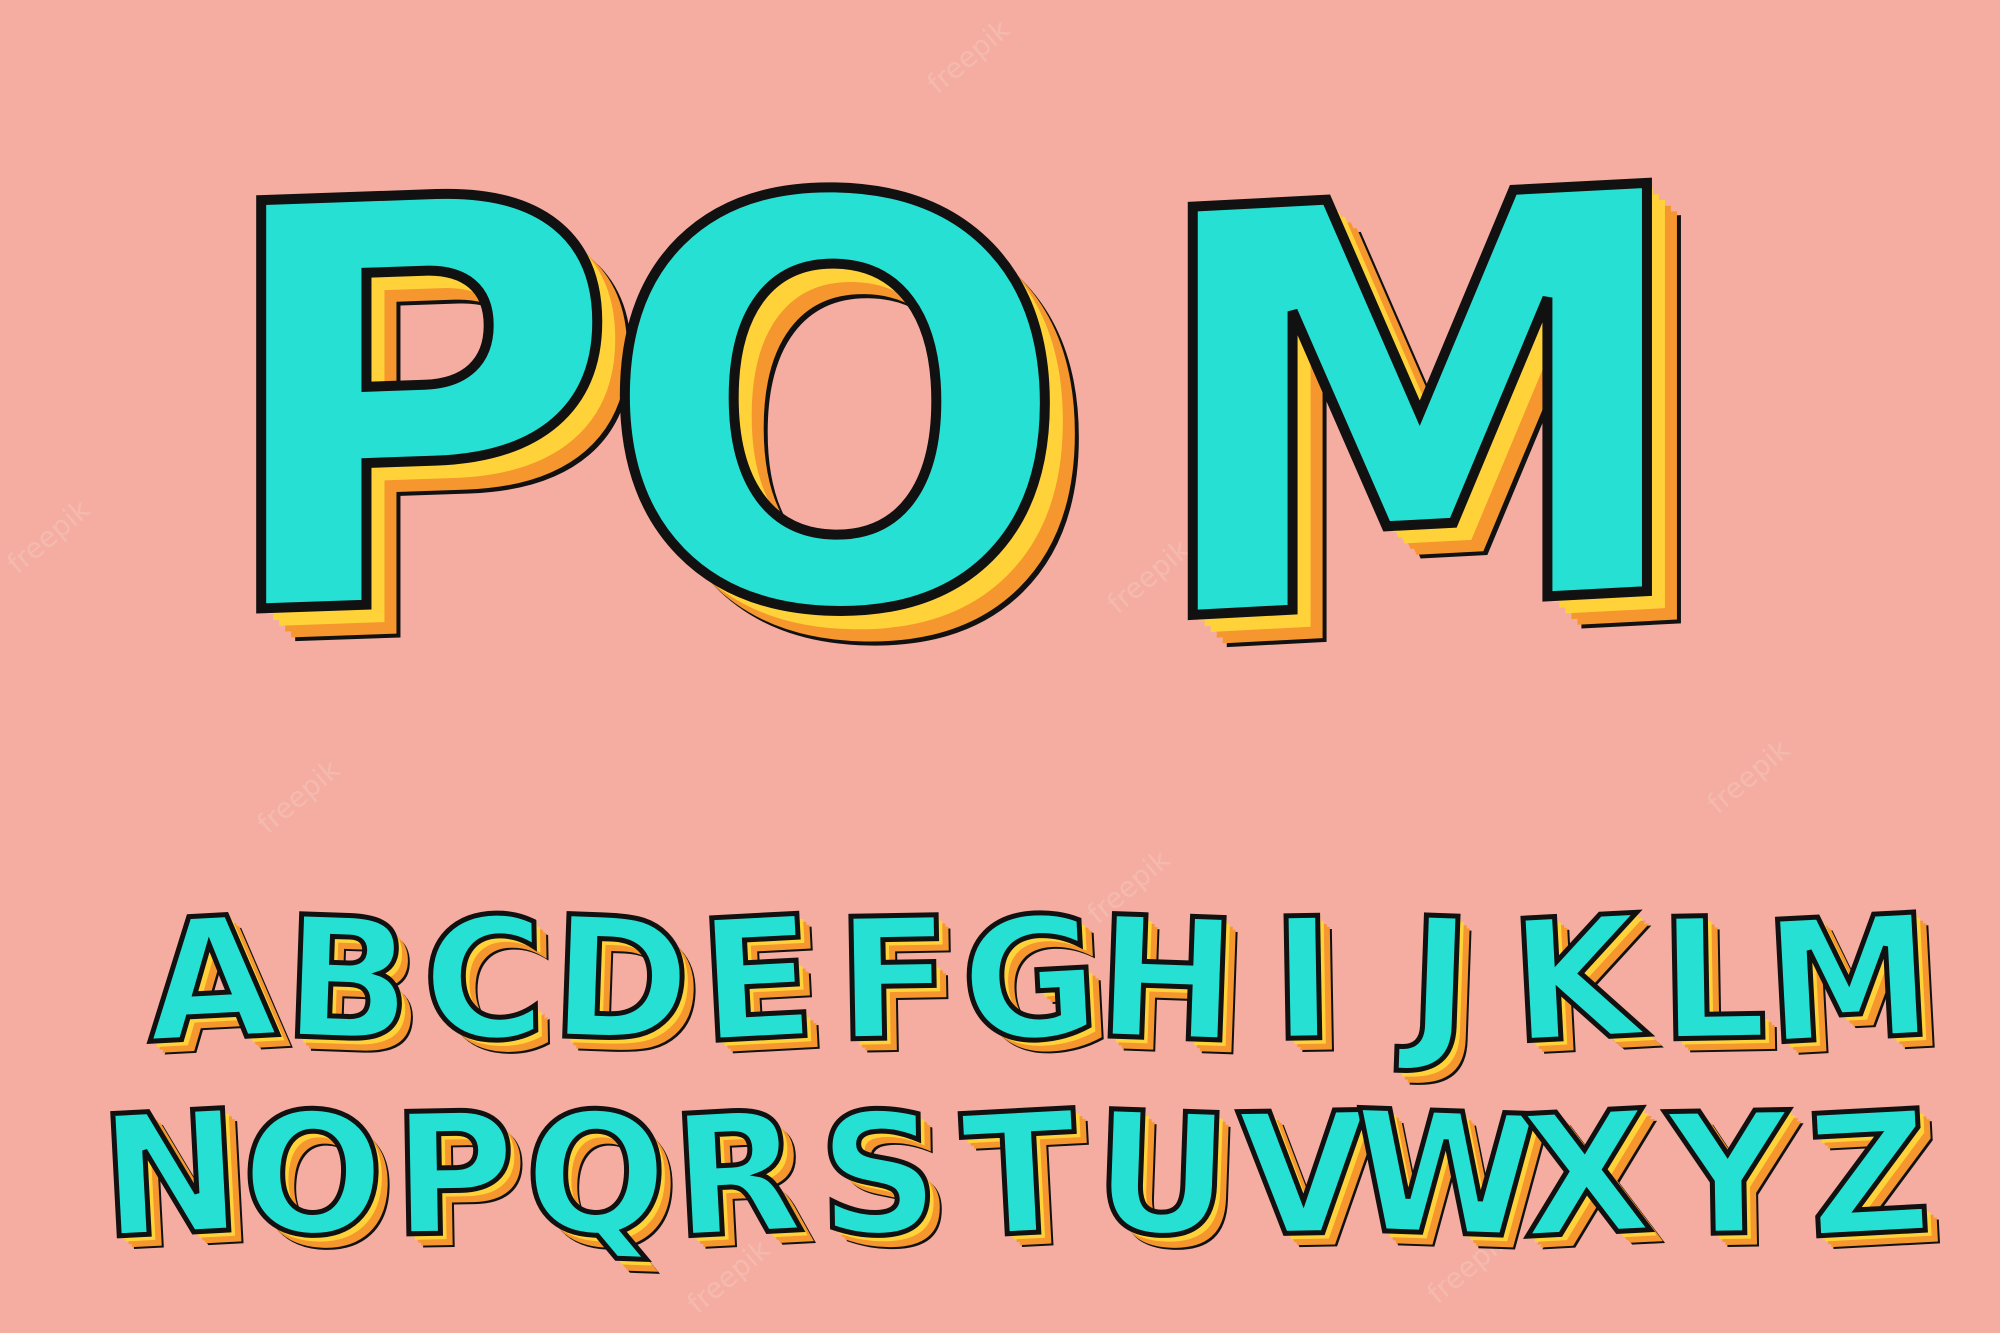  Describe the element at coordinates (1439, 979) in the screenshot. I see `glyph-j: J` at that location.